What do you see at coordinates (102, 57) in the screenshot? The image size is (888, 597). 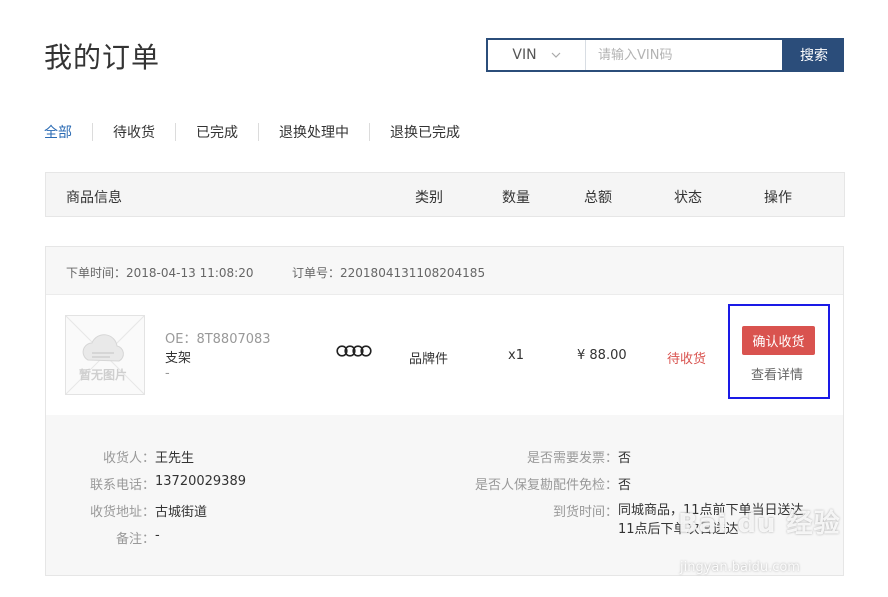 I see `page-title: 我的订单` at bounding box center [102, 57].